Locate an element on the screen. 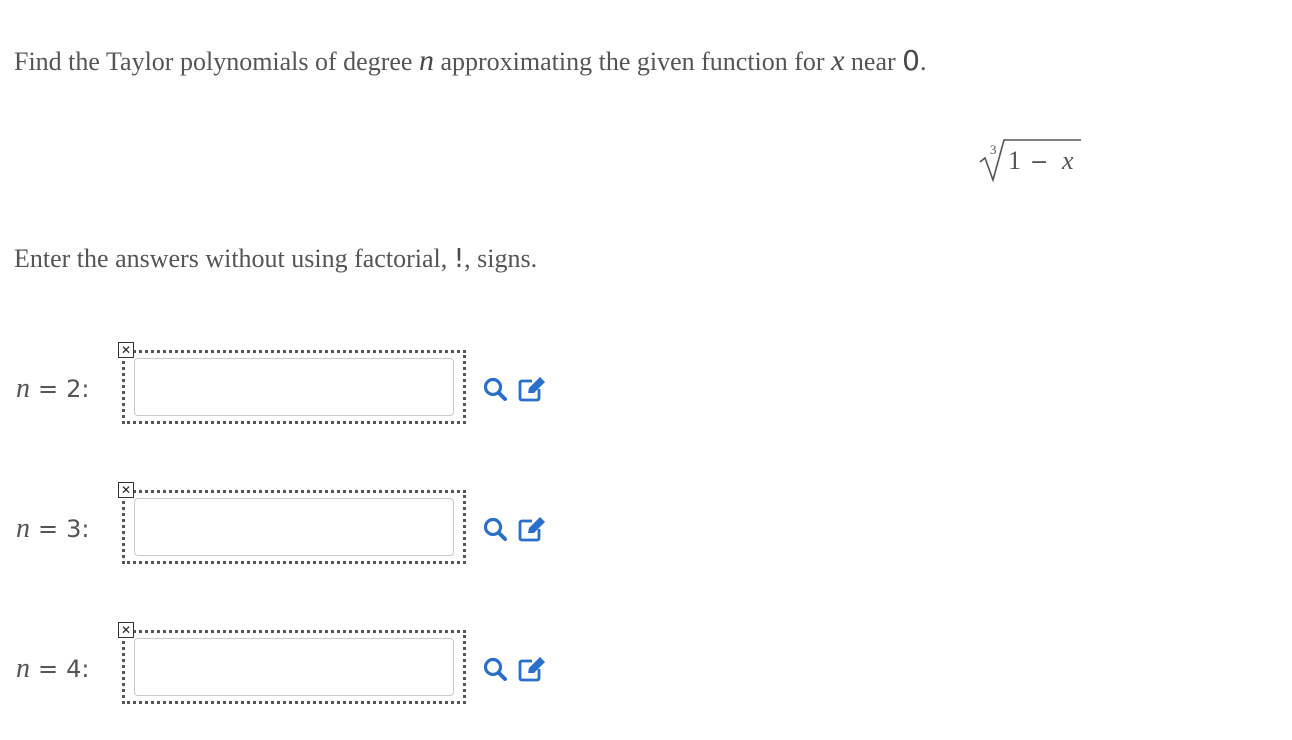  answer-label: n = 2: is located at coordinates (52, 389).